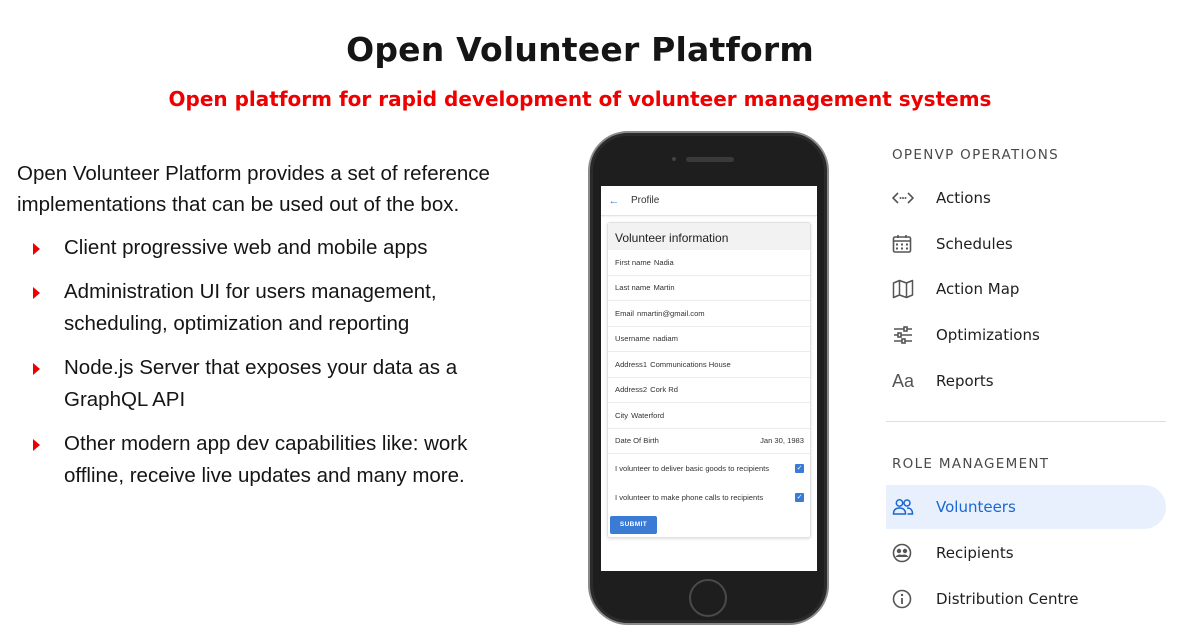 The image size is (1193, 636). Describe the element at coordinates (978, 289) in the screenshot. I see `nav-label: Action Map` at that location.